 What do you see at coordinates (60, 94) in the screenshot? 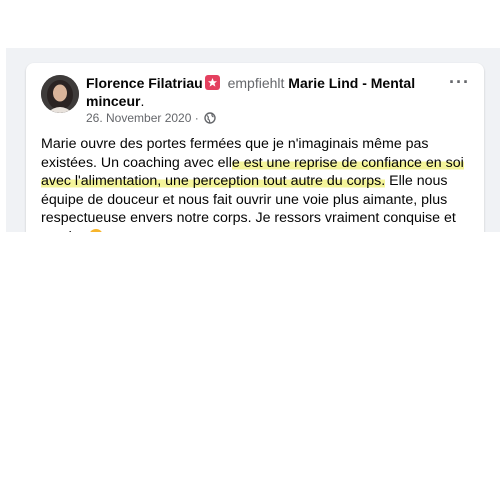
I see `avatar` at bounding box center [60, 94].